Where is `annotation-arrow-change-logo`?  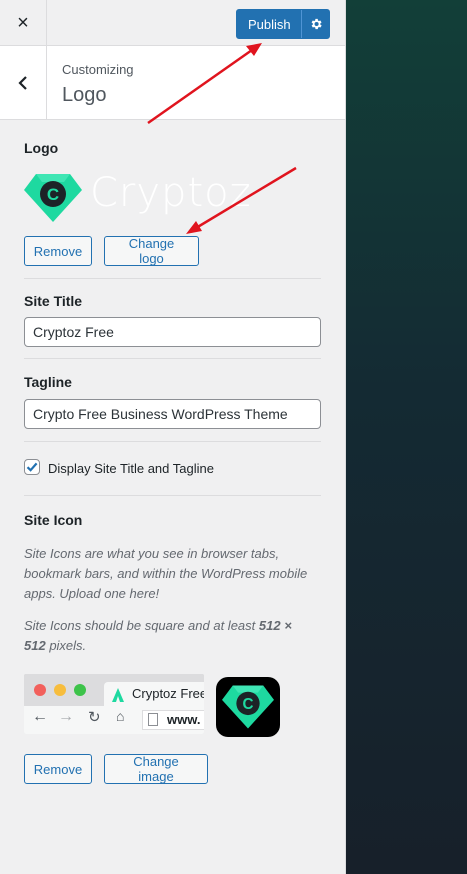 annotation-arrow-change-logo is located at coordinates (246, 198).